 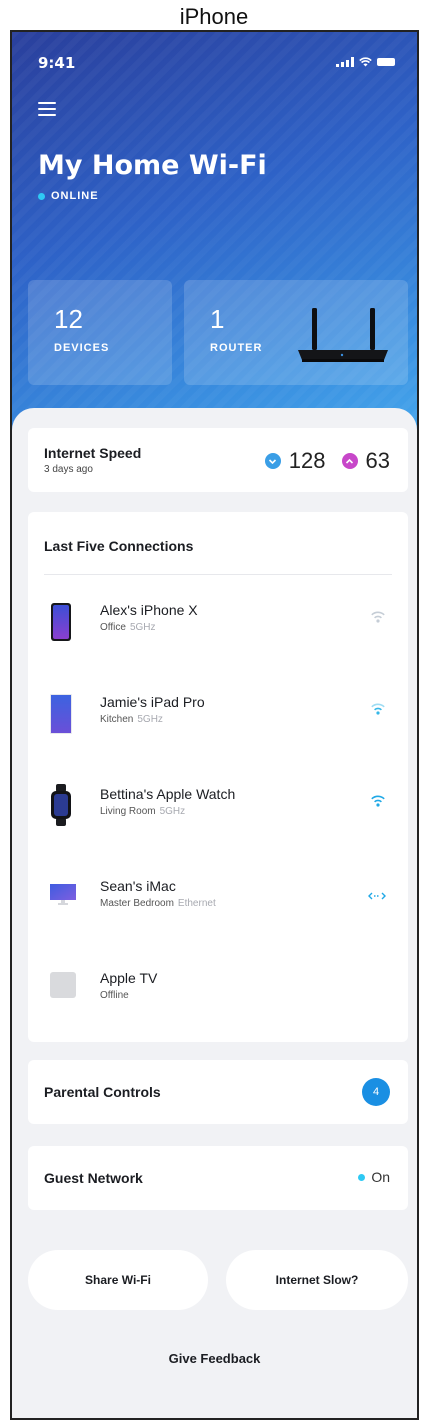 What do you see at coordinates (217, 319) in the screenshot?
I see `router-count: 1` at bounding box center [217, 319].